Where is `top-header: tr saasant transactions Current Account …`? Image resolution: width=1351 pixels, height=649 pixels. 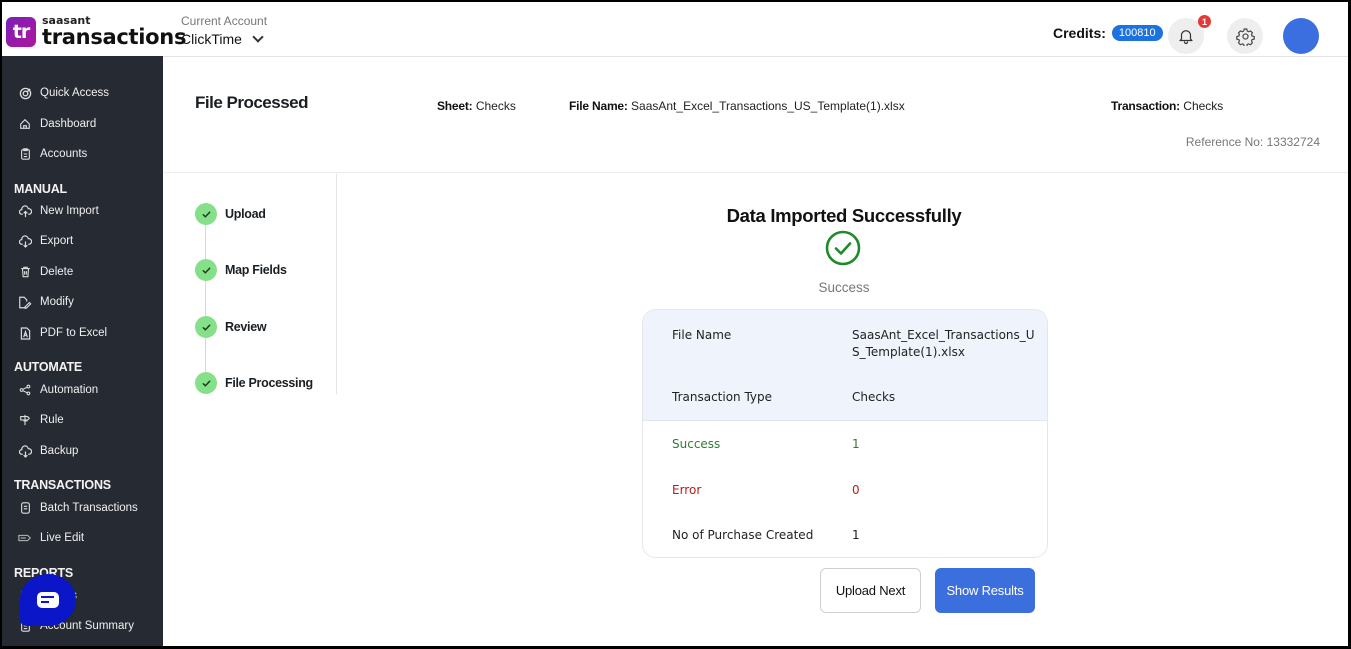 top-header: tr saasant transactions Current Account … is located at coordinates (675, 29).